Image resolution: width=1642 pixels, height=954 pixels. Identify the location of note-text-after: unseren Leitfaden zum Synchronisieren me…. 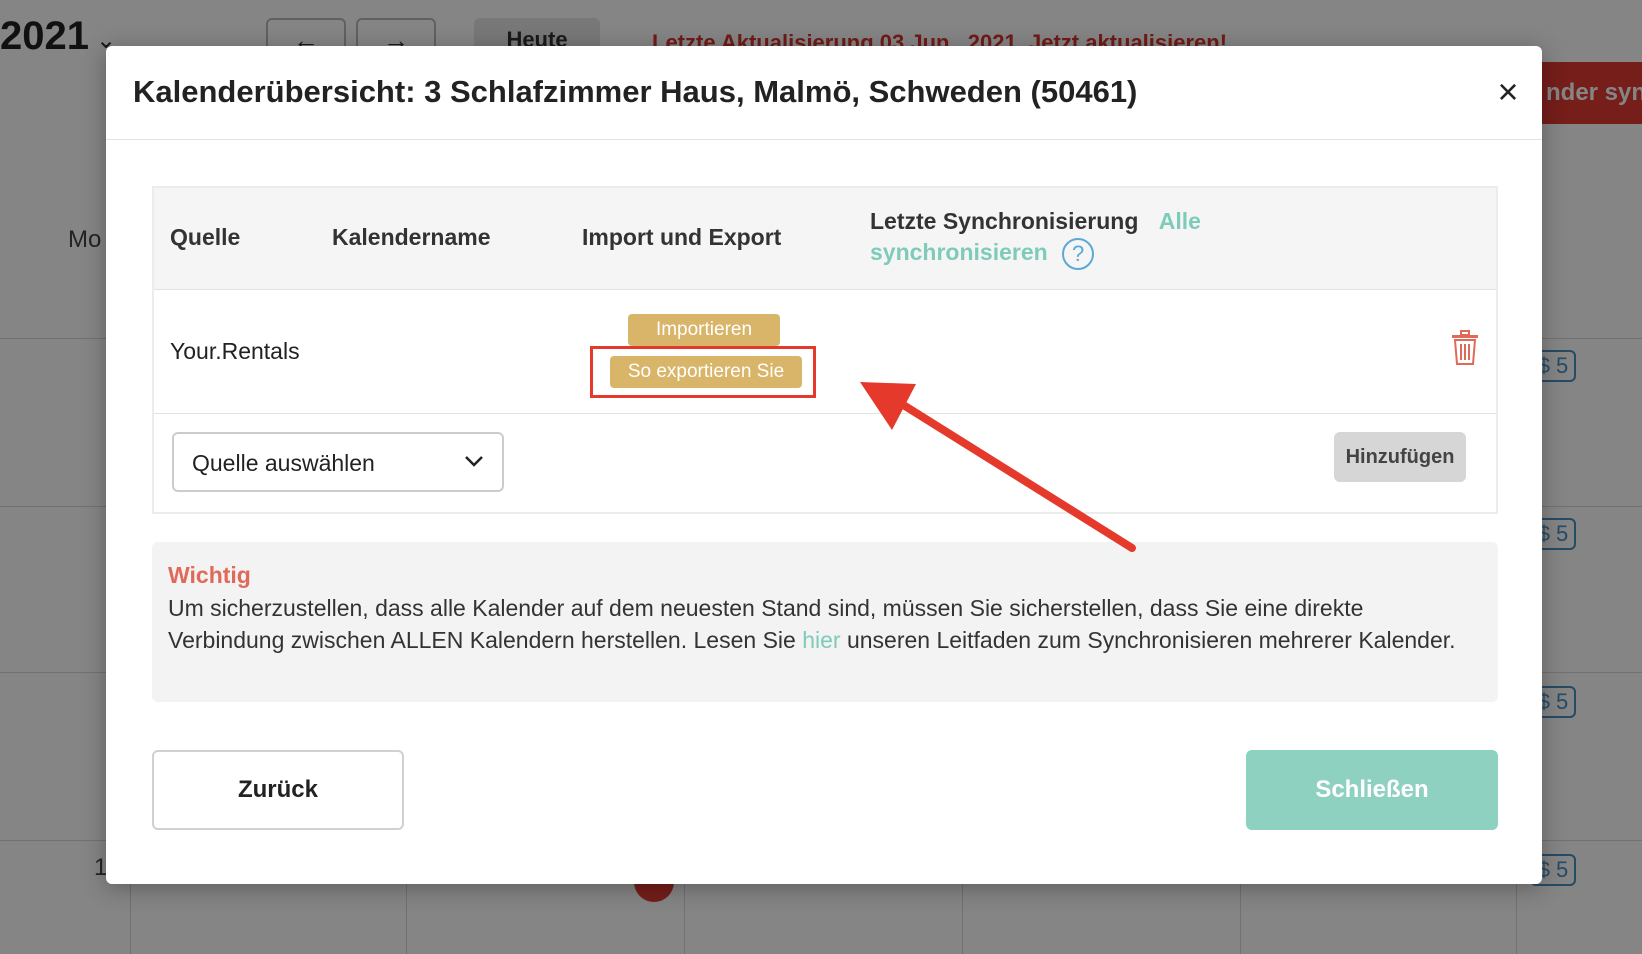
(1148, 640).